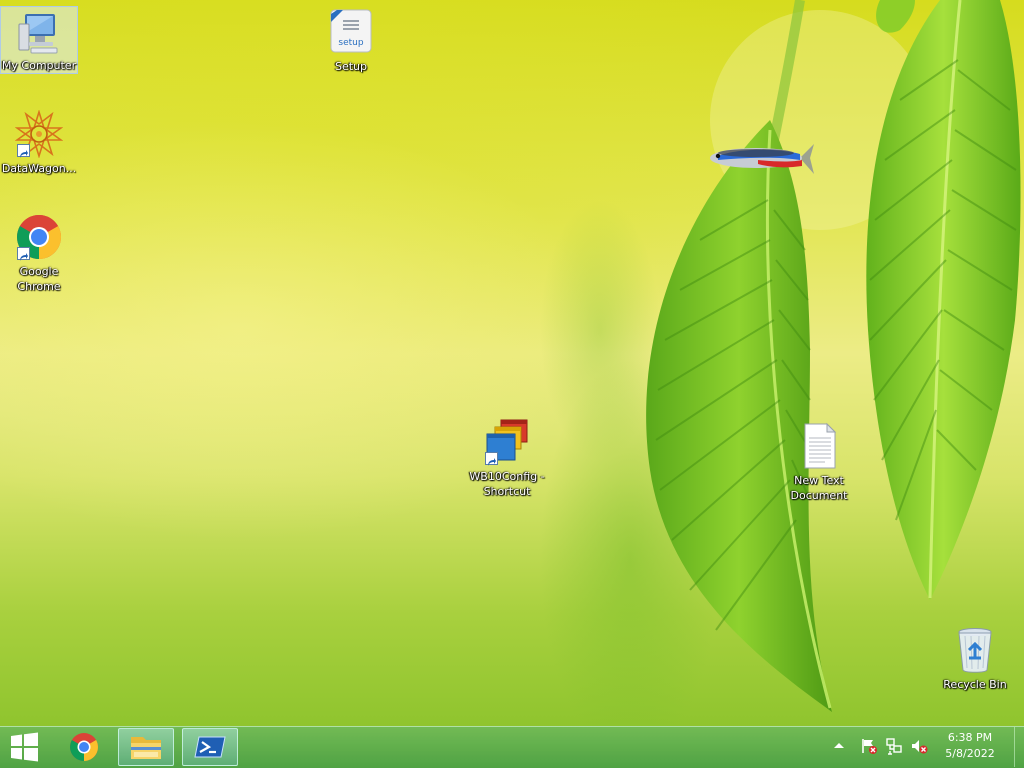 The image size is (1024, 768). I want to click on taskbar-chrome-button, so click(84, 747).